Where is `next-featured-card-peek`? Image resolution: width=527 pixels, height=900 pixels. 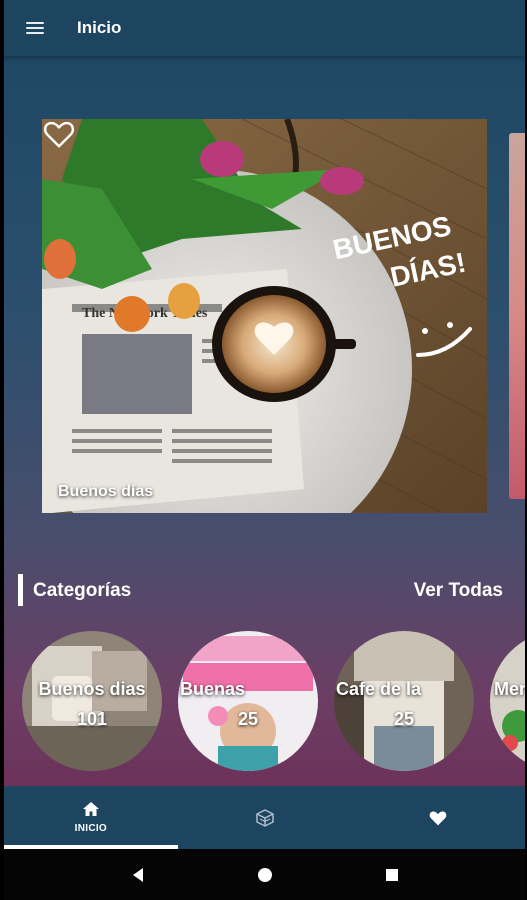 next-featured-card-peek is located at coordinates (517, 316).